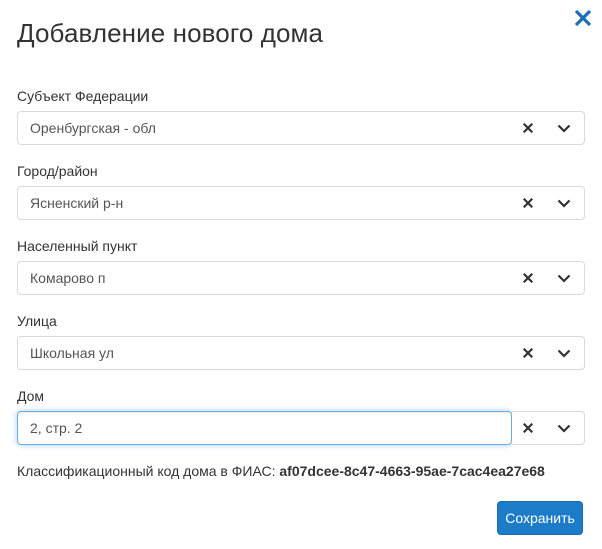  What do you see at coordinates (540, 518) in the screenshot?
I see `save-button: Сохранить` at bounding box center [540, 518].